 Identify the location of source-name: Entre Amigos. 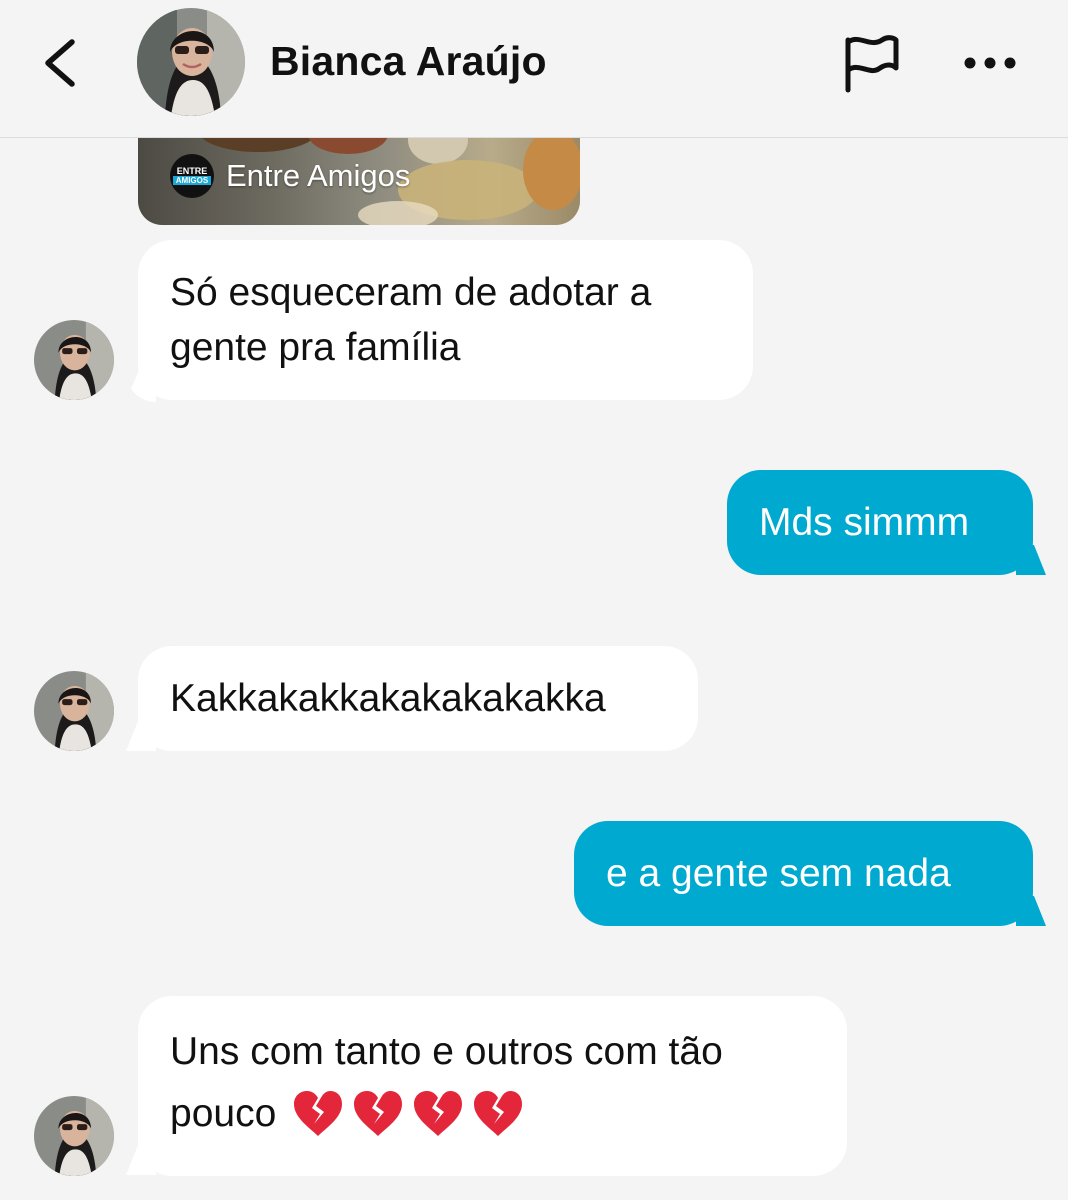
(318, 175).